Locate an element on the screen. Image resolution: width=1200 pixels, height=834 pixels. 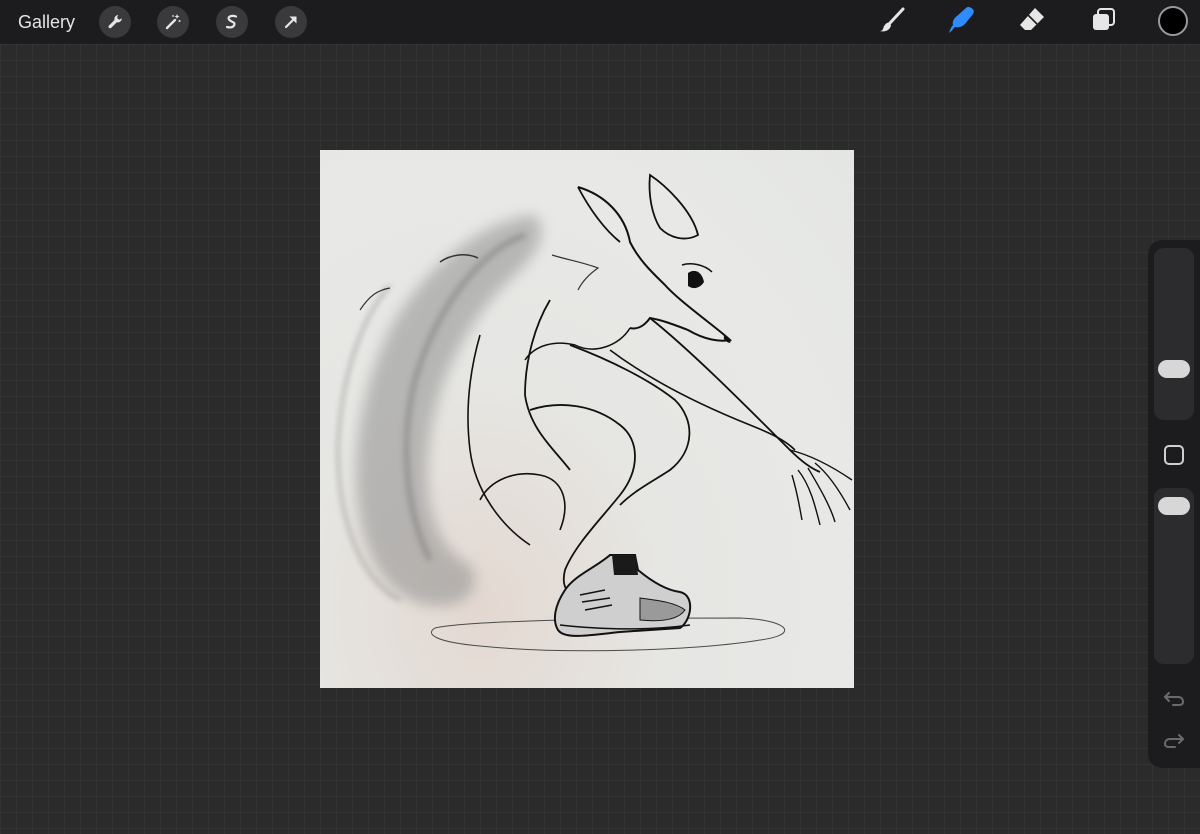
top-toolbar: Gallery is located at coordinates (600, 22).